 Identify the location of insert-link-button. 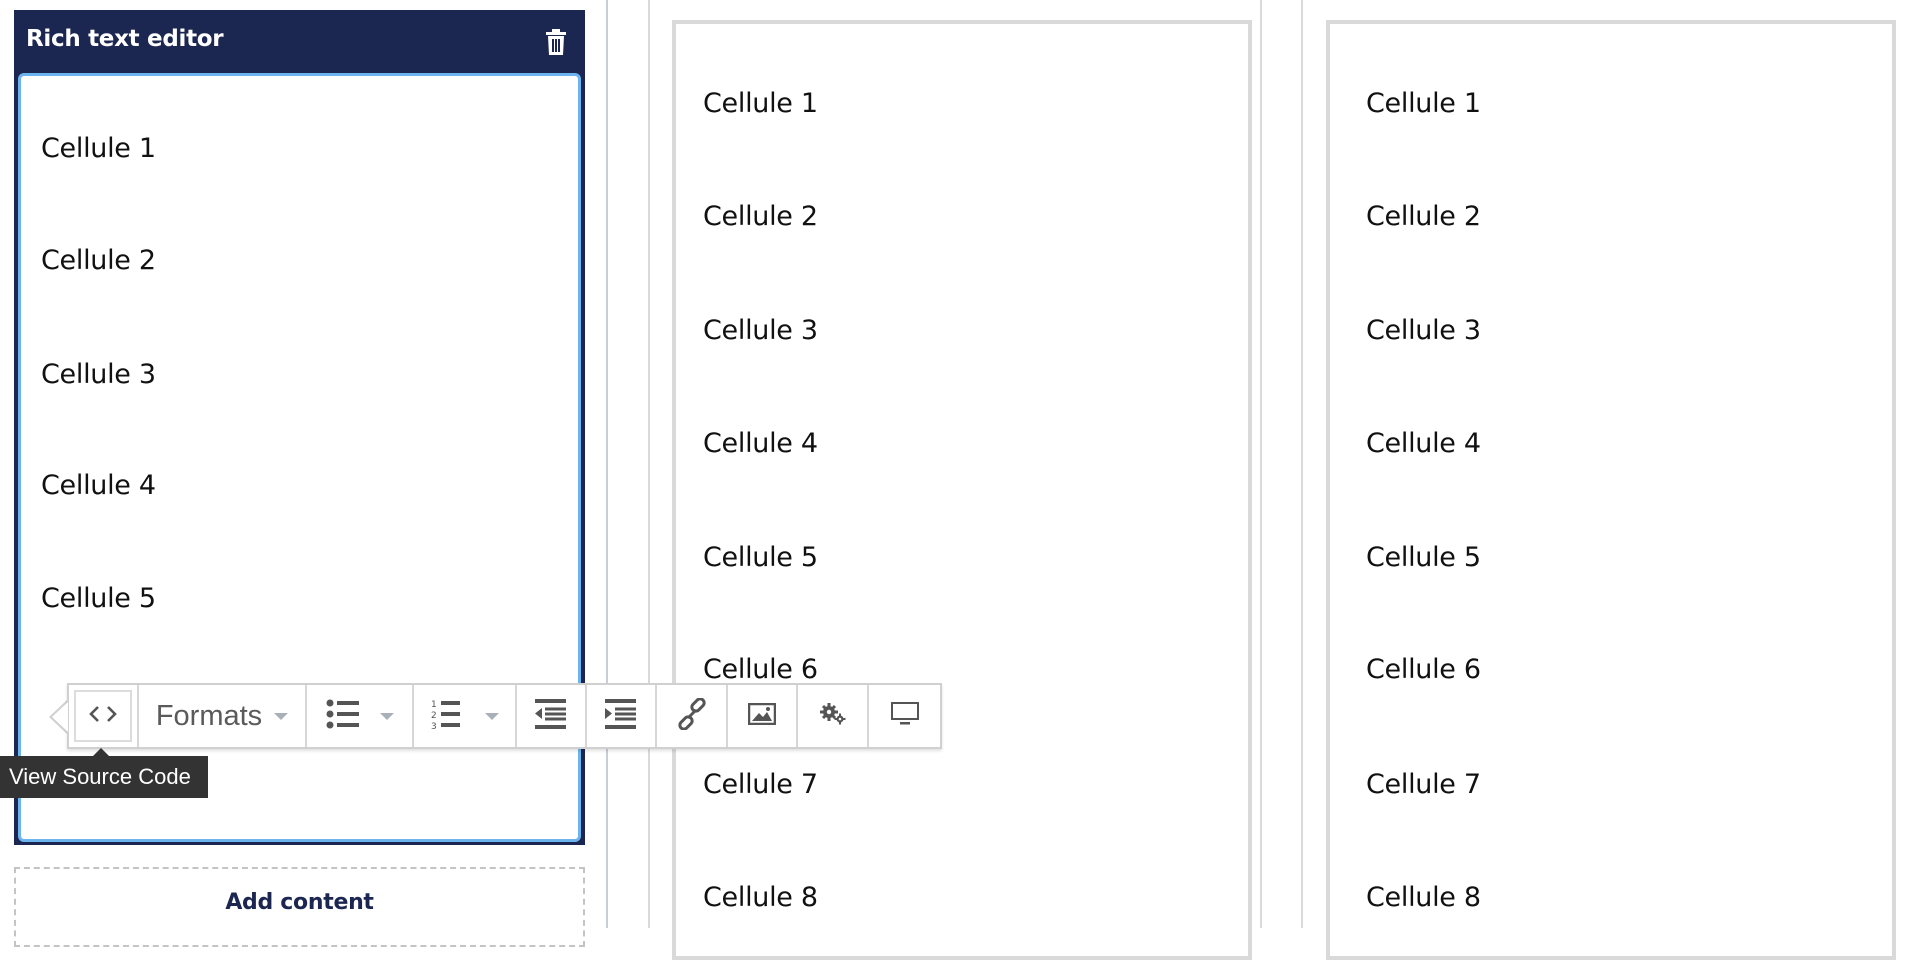
(692, 716).